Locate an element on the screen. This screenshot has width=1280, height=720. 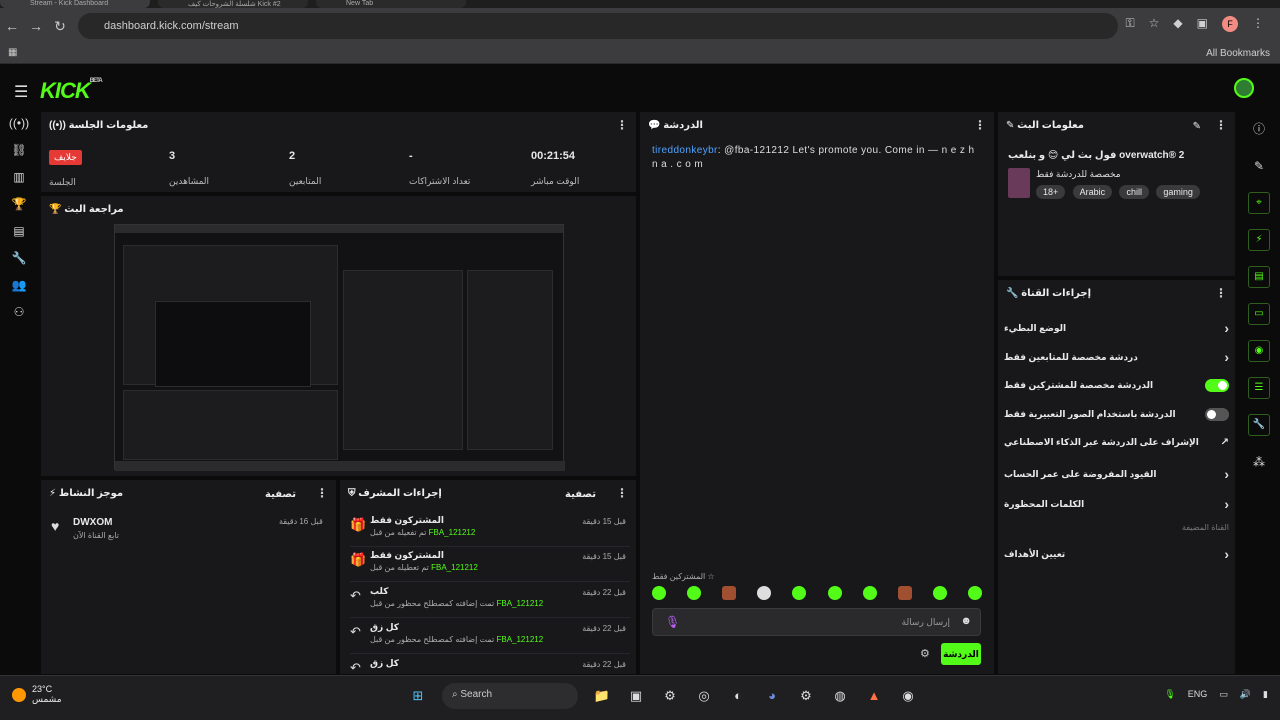
link-icon: ⛓ is located at coordinates (19, 150).